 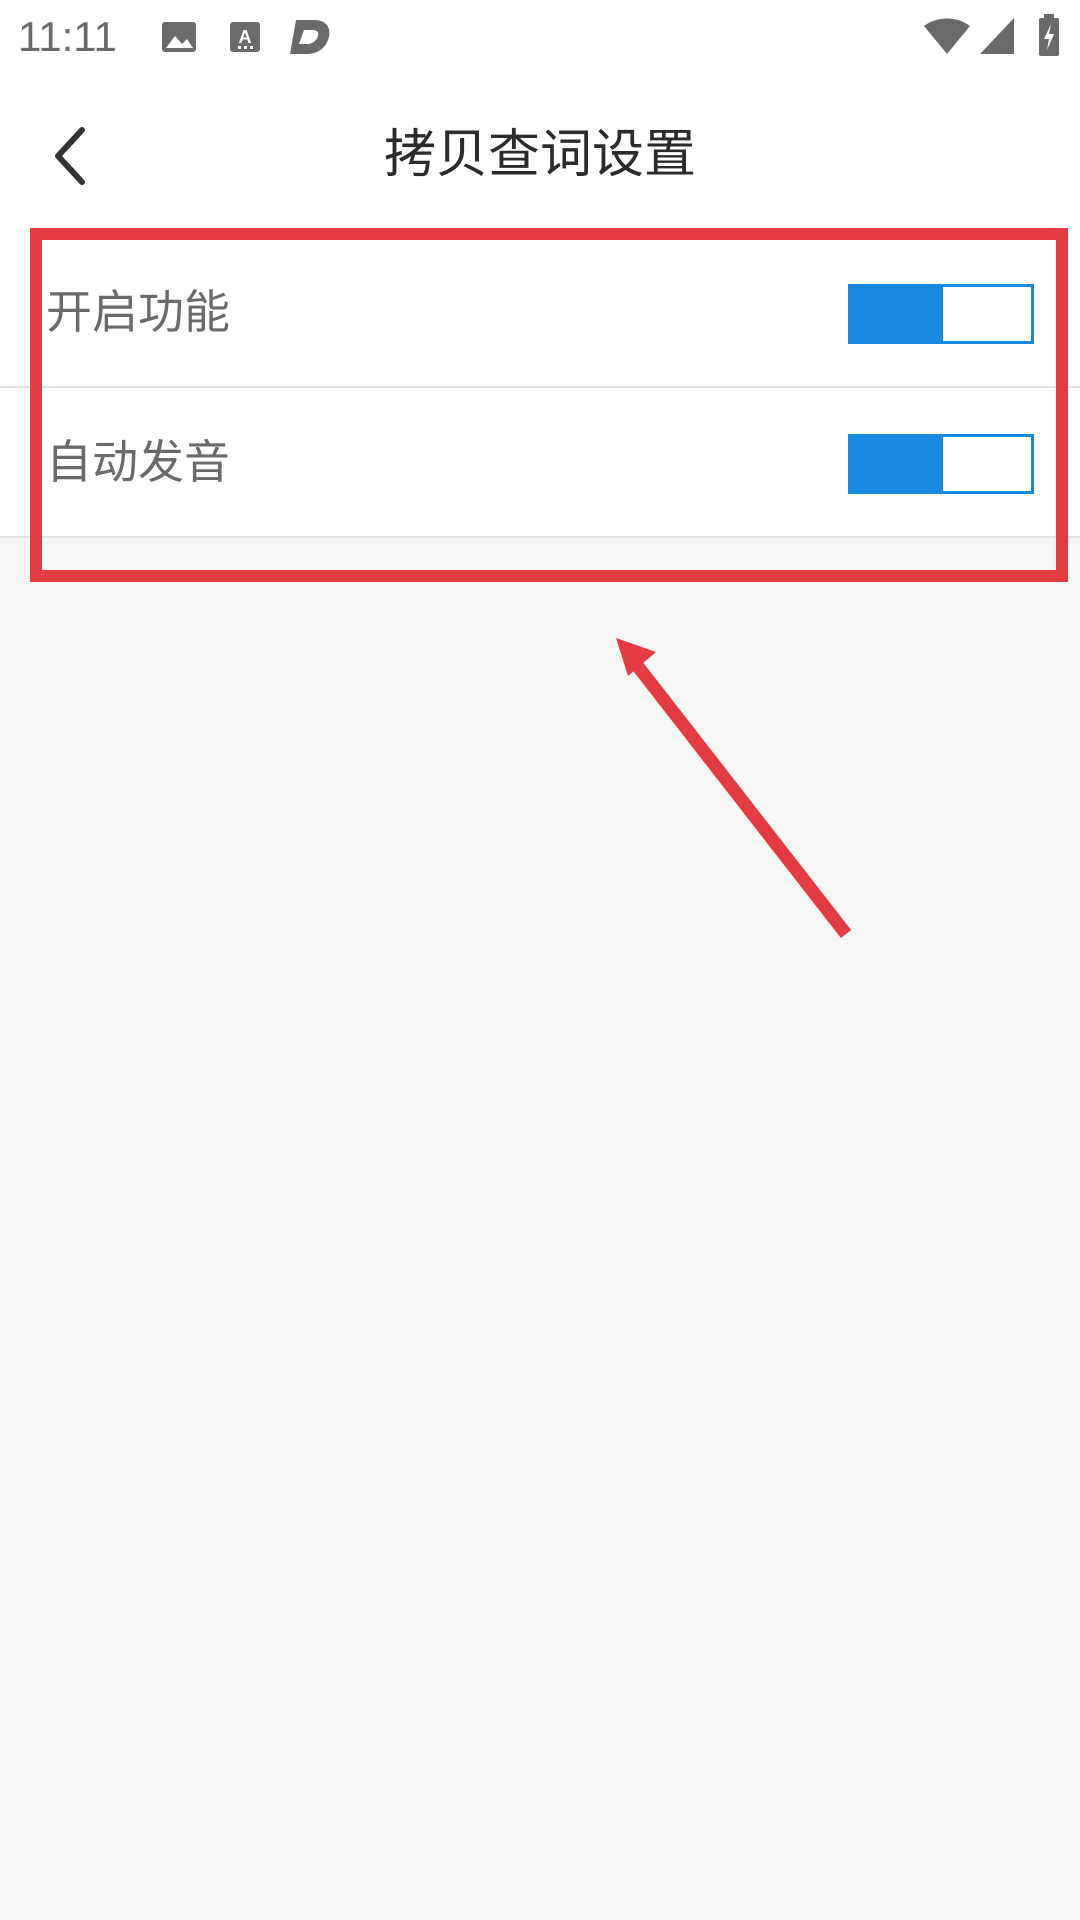 I want to click on enable-feature-toggle, so click(x=941, y=314).